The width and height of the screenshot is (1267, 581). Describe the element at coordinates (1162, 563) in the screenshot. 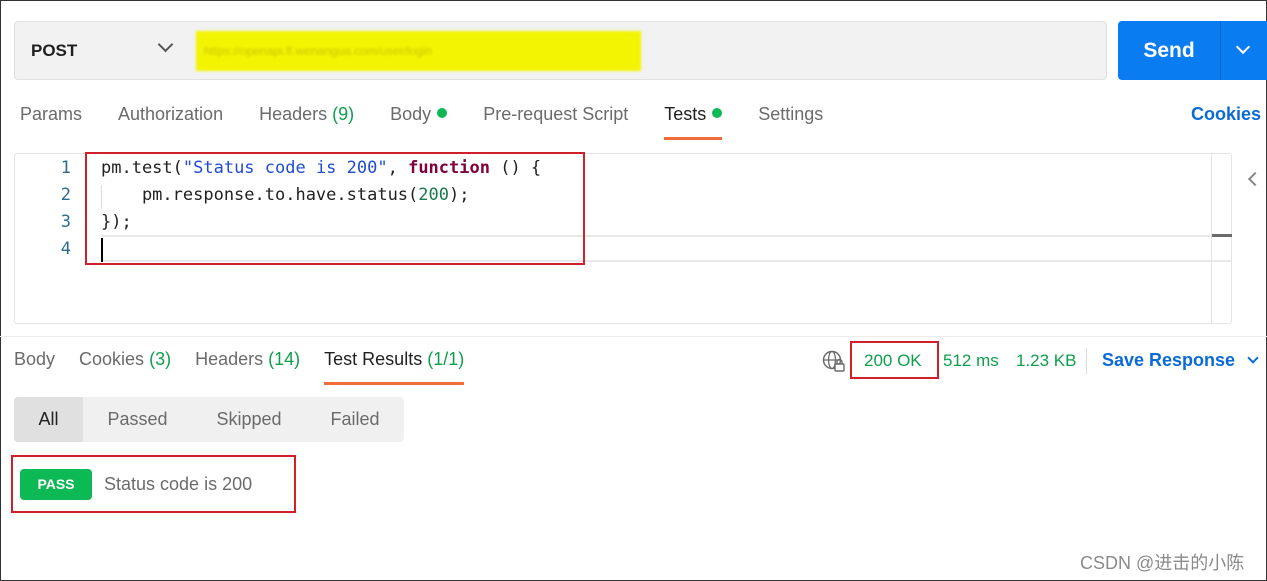

I see `watermark: CSDN @进击的小陈` at that location.